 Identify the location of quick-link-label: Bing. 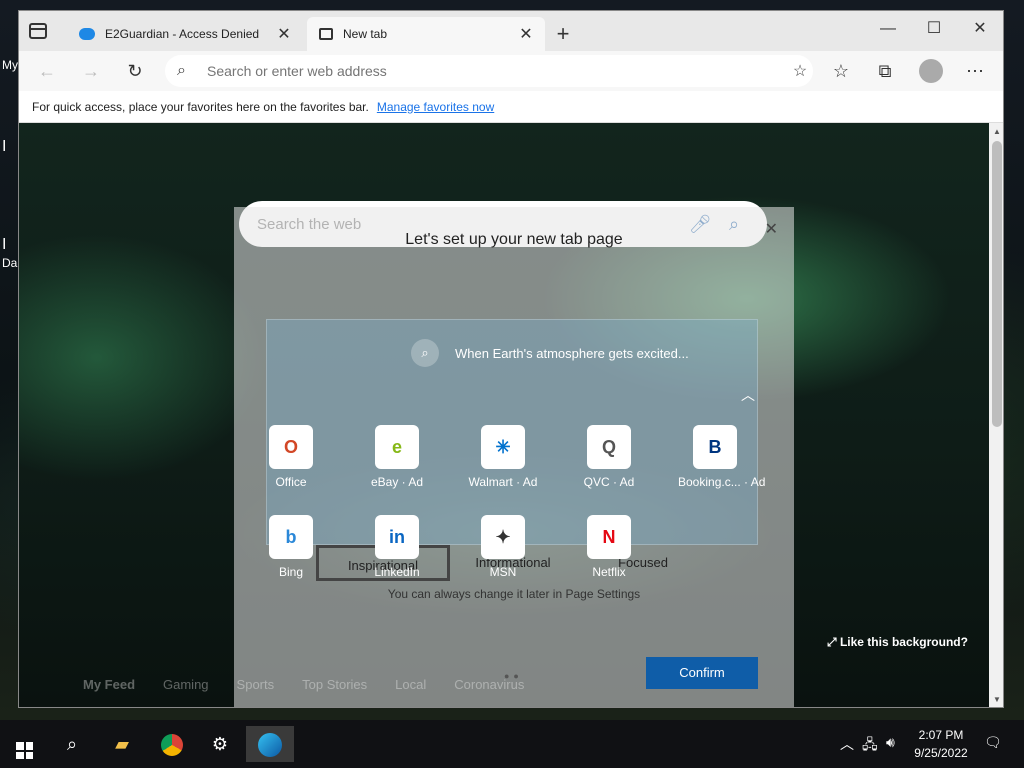
(291, 572).